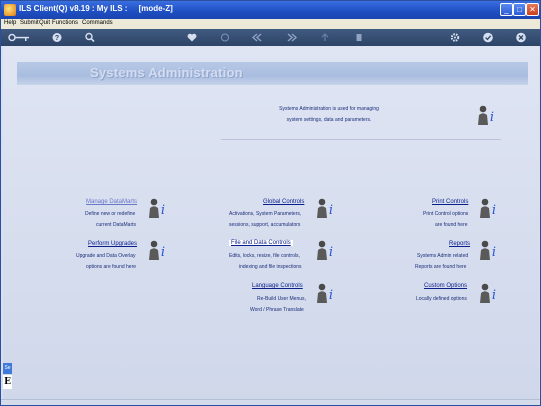  What do you see at coordinates (44, 23) in the screenshot?
I see `menu-quit: Quit` at bounding box center [44, 23].